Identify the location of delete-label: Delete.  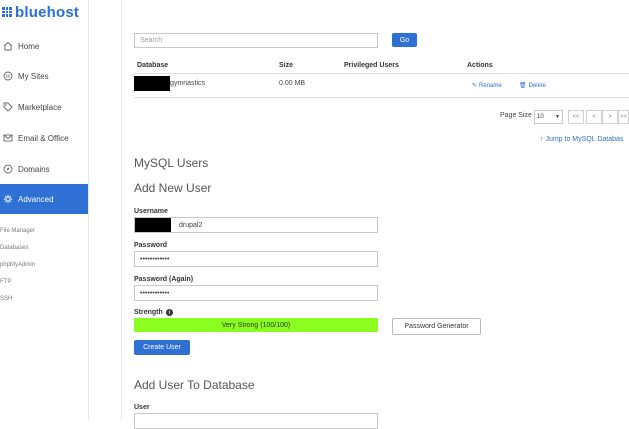
(537, 85).